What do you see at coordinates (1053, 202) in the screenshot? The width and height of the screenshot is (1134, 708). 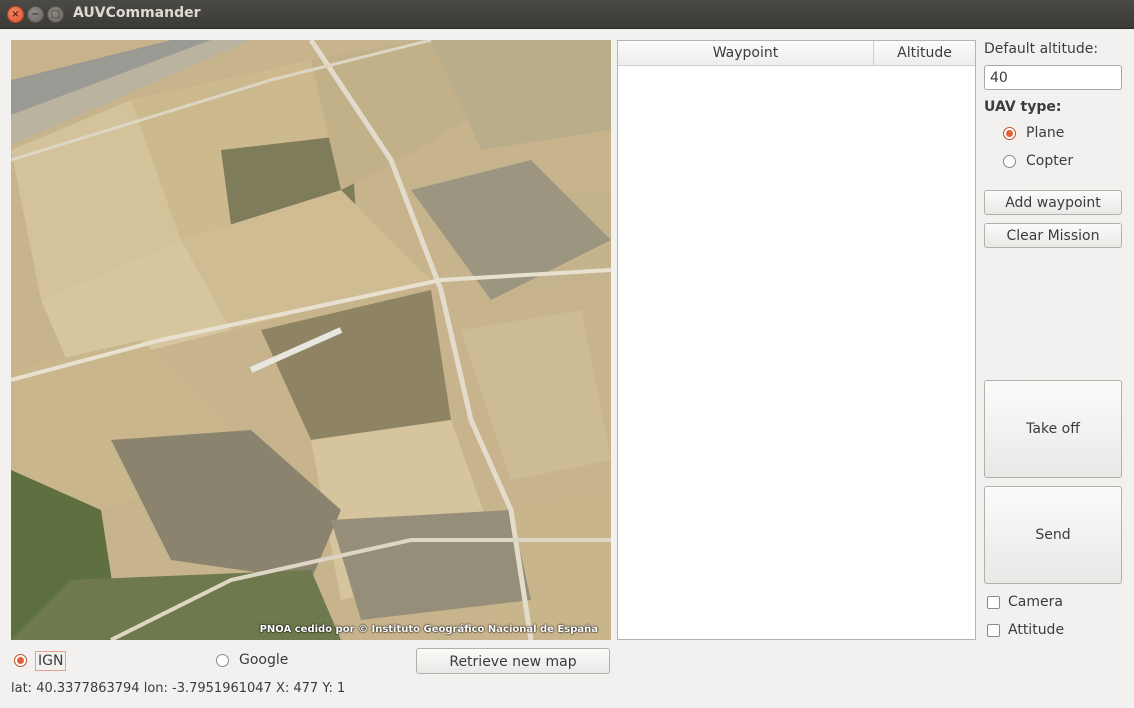 I see `add-waypoint-button: Add waypoint` at bounding box center [1053, 202].